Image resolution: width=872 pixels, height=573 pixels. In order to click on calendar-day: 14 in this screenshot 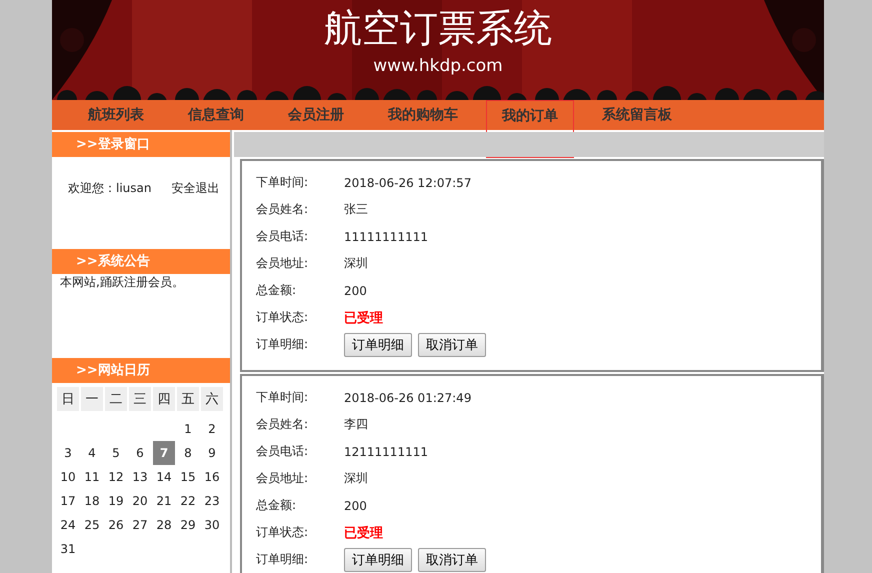, I will do `click(164, 477)`.